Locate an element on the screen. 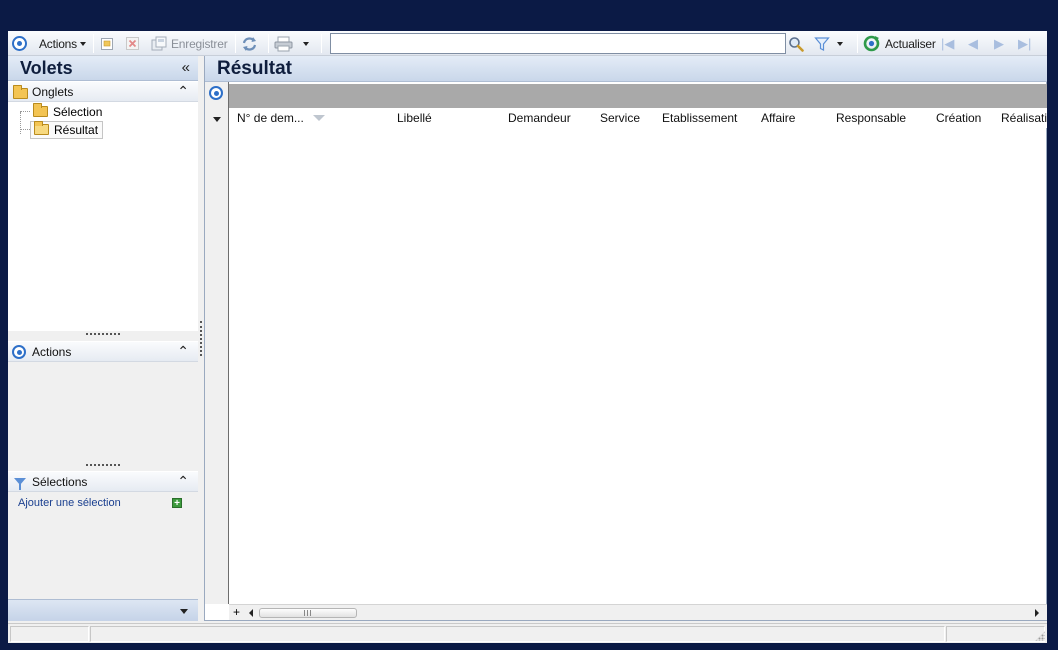 The image size is (1058, 650). selections-section-body: Ajouter une sélection + is located at coordinates (103, 545).